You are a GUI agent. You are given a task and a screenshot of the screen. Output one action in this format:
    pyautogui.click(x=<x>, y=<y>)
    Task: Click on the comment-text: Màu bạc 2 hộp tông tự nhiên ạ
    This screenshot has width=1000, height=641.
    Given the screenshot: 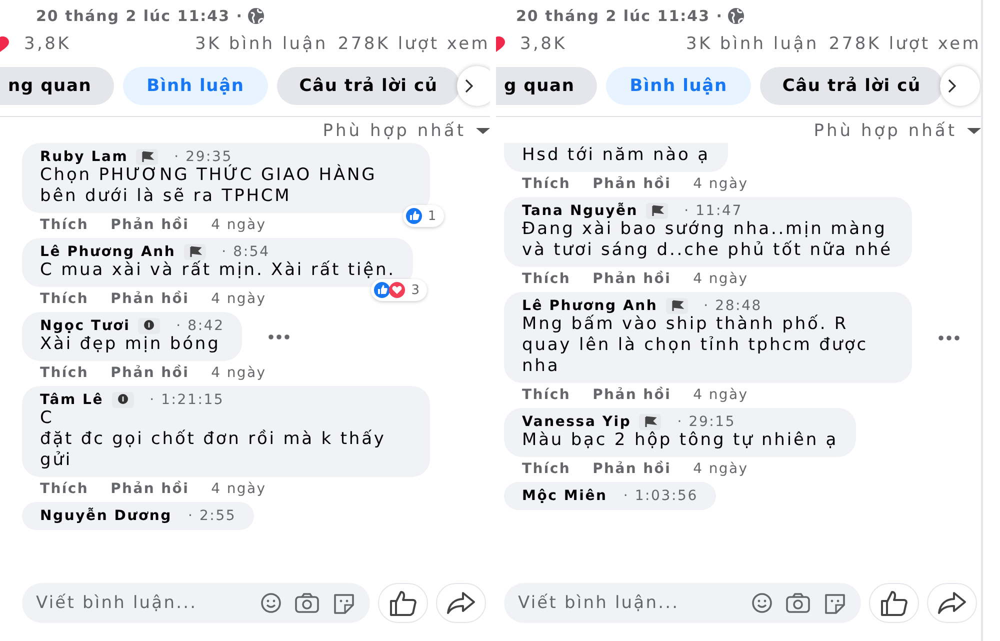 What is the action you would take?
    pyautogui.click(x=680, y=440)
    